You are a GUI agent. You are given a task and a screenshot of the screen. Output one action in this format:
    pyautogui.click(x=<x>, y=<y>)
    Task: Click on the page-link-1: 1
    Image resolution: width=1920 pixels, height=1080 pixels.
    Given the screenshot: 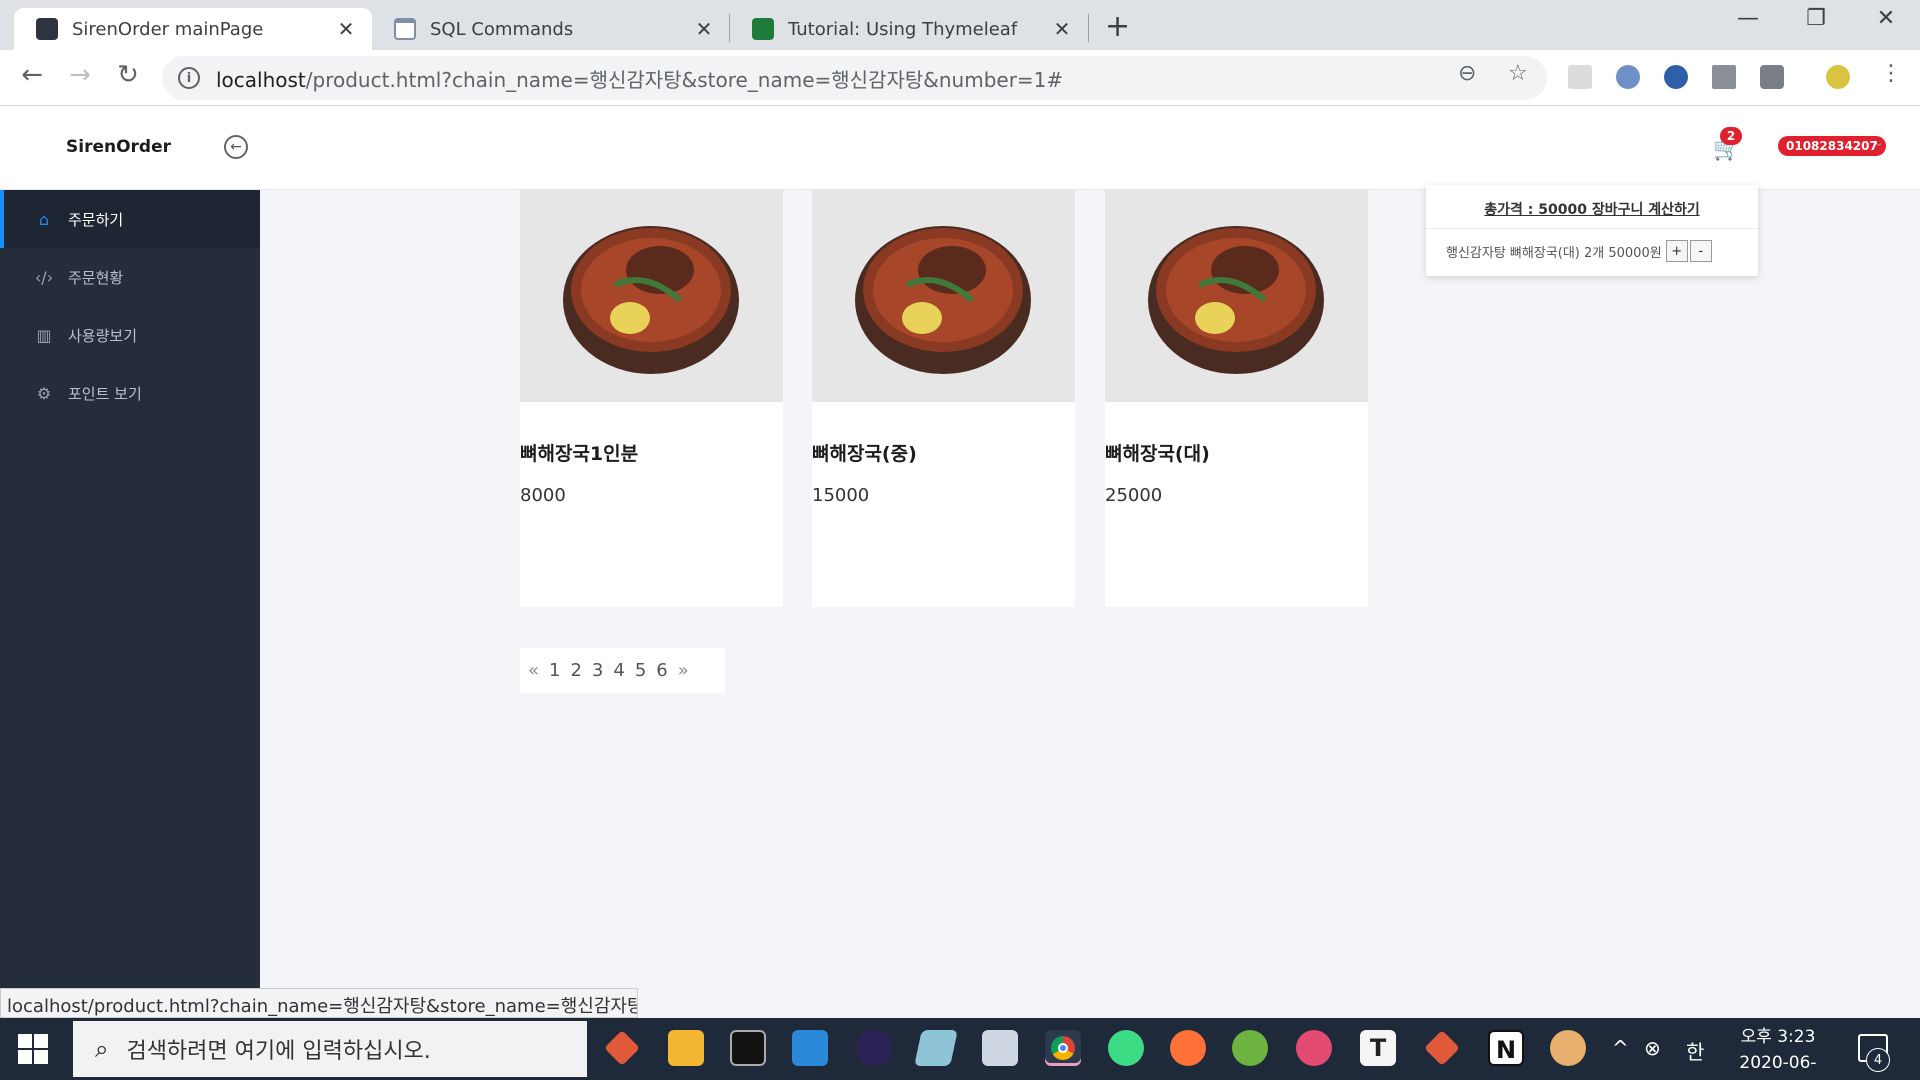 What is the action you would take?
    pyautogui.click(x=554, y=670)
    